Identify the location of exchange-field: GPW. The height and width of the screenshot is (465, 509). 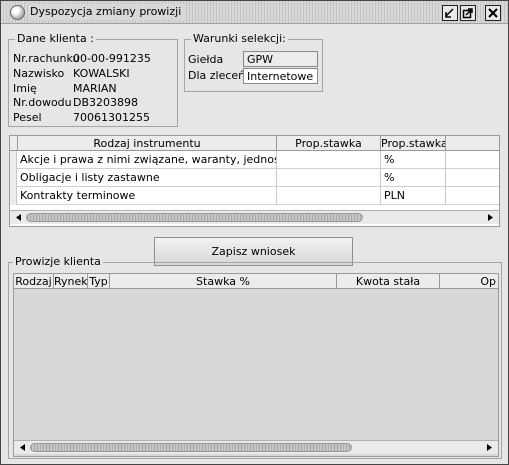
(280, 59).